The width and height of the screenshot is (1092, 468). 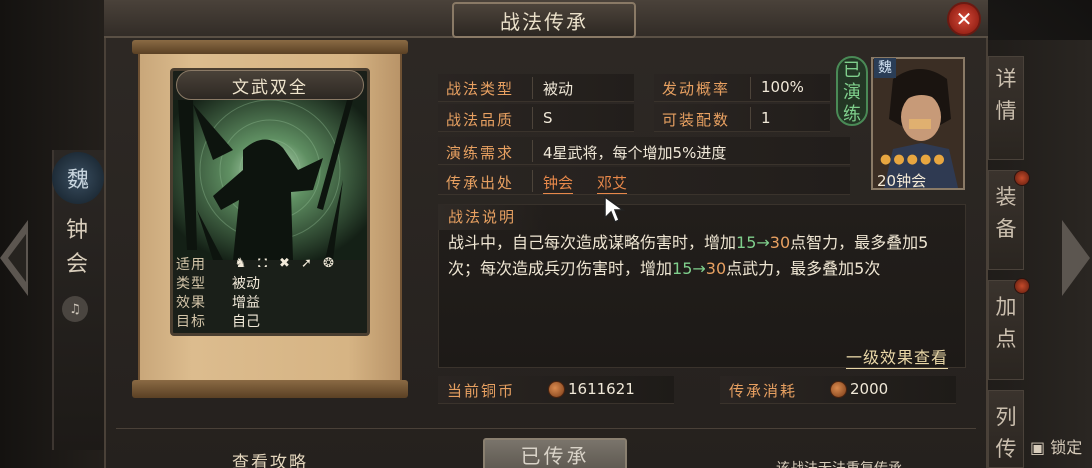 I want to click on card-value: 自己, so click(x=246, y=321).